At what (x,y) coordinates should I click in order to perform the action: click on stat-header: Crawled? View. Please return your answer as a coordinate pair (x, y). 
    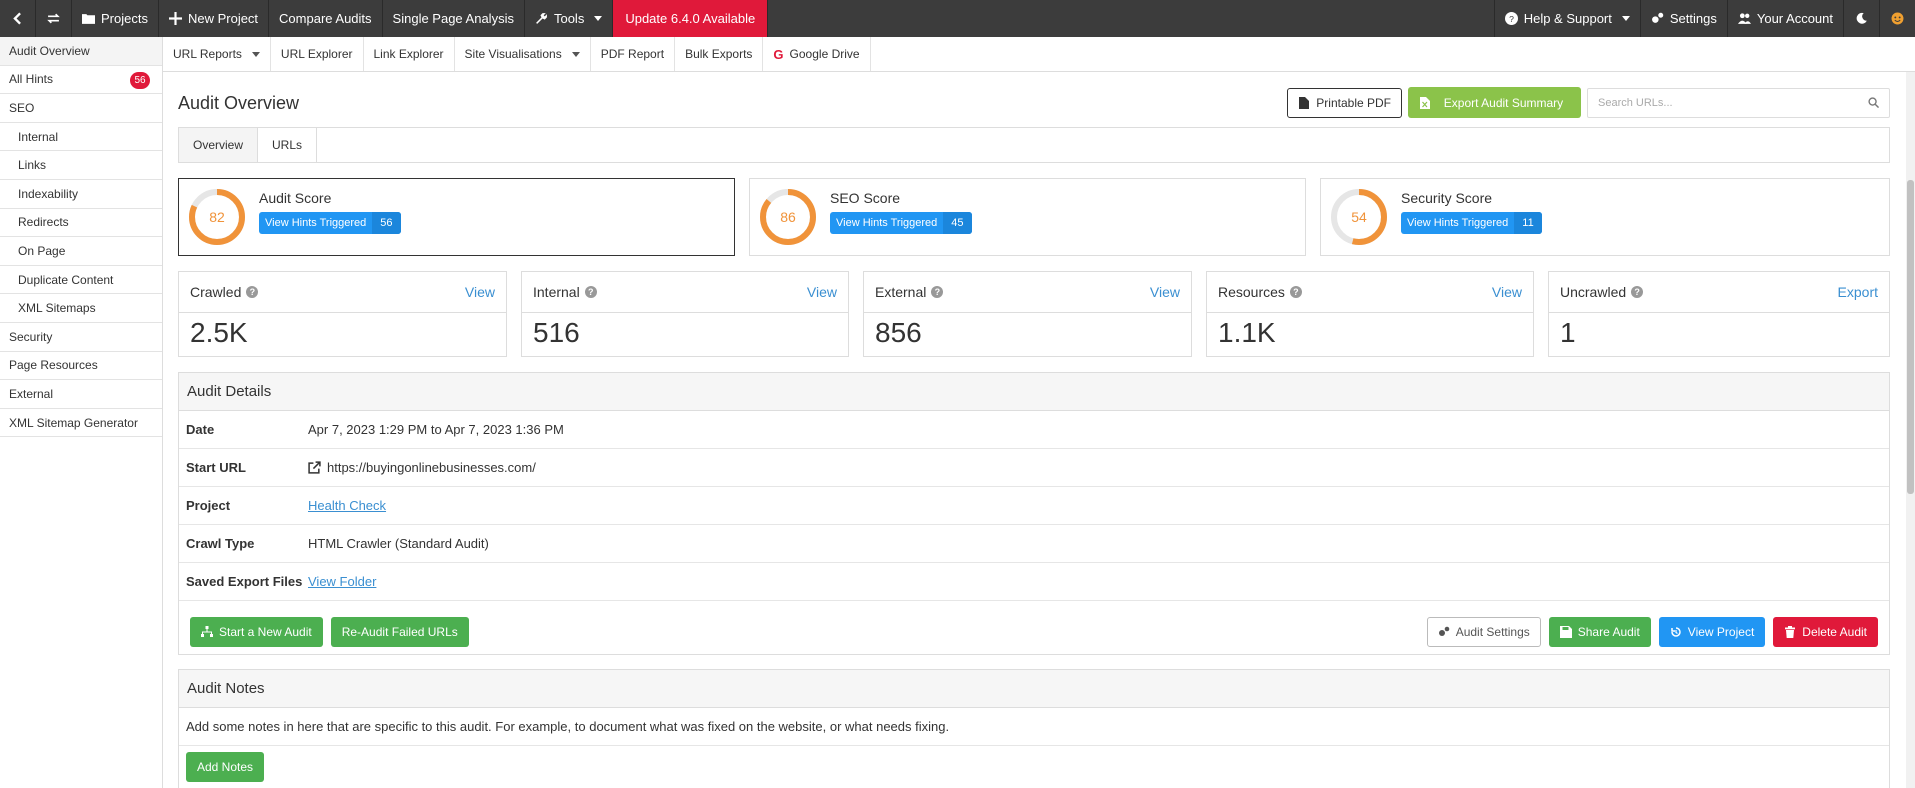
    Looking at the image, I should click on (342, 292).